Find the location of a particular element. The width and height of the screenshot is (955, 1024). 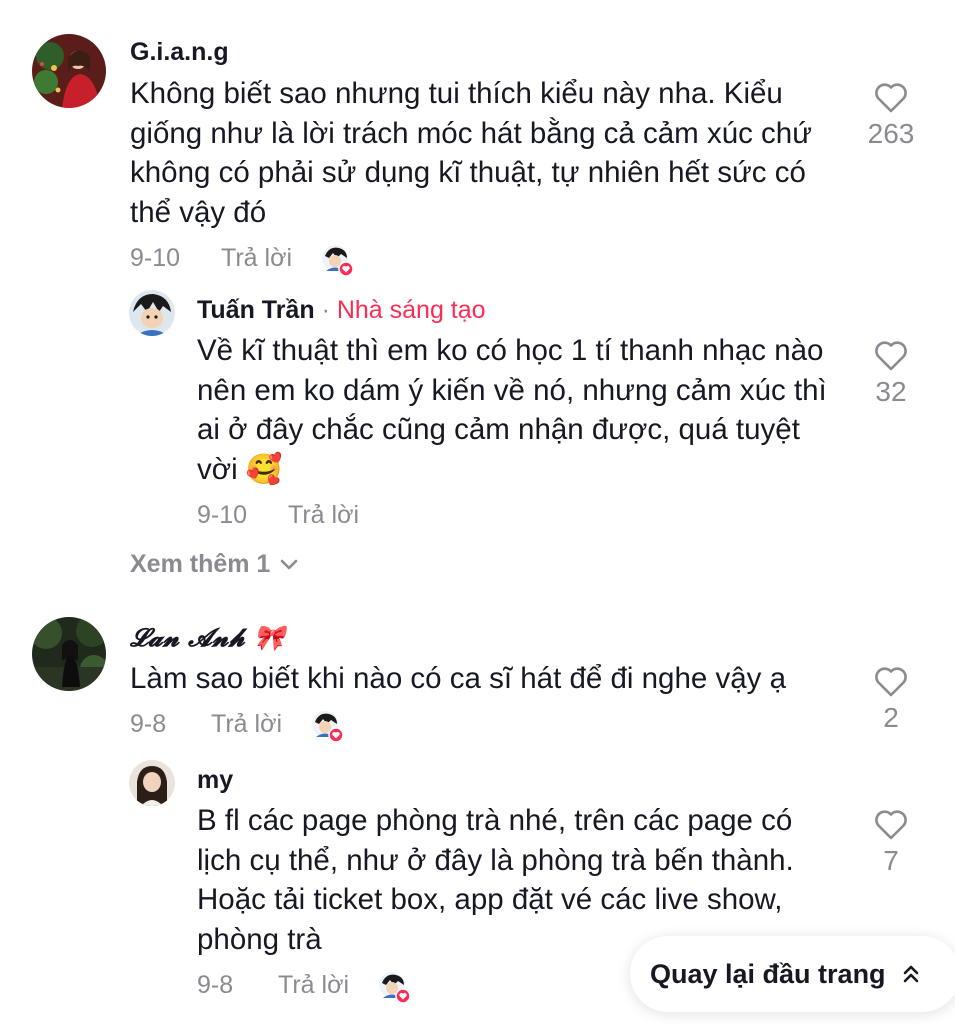

username: G.i.a.n.g is located at coordinates (179, 52).